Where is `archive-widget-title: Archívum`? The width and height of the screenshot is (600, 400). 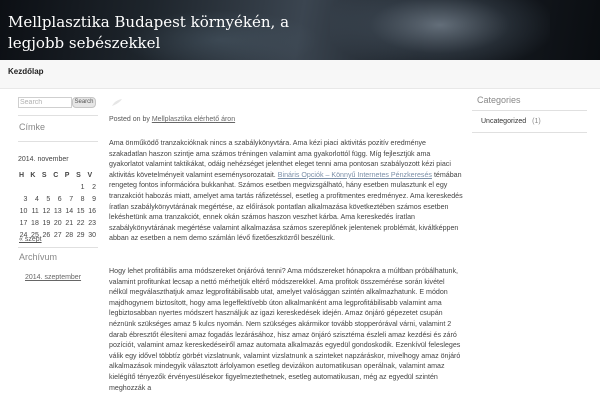 archive-widget-title: Archívum is located at coordinates (38, 257).